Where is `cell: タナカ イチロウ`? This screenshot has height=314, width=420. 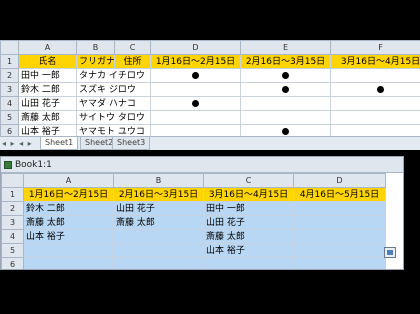 cell: タナカ イチロウ is located at coordinates (113, 75).